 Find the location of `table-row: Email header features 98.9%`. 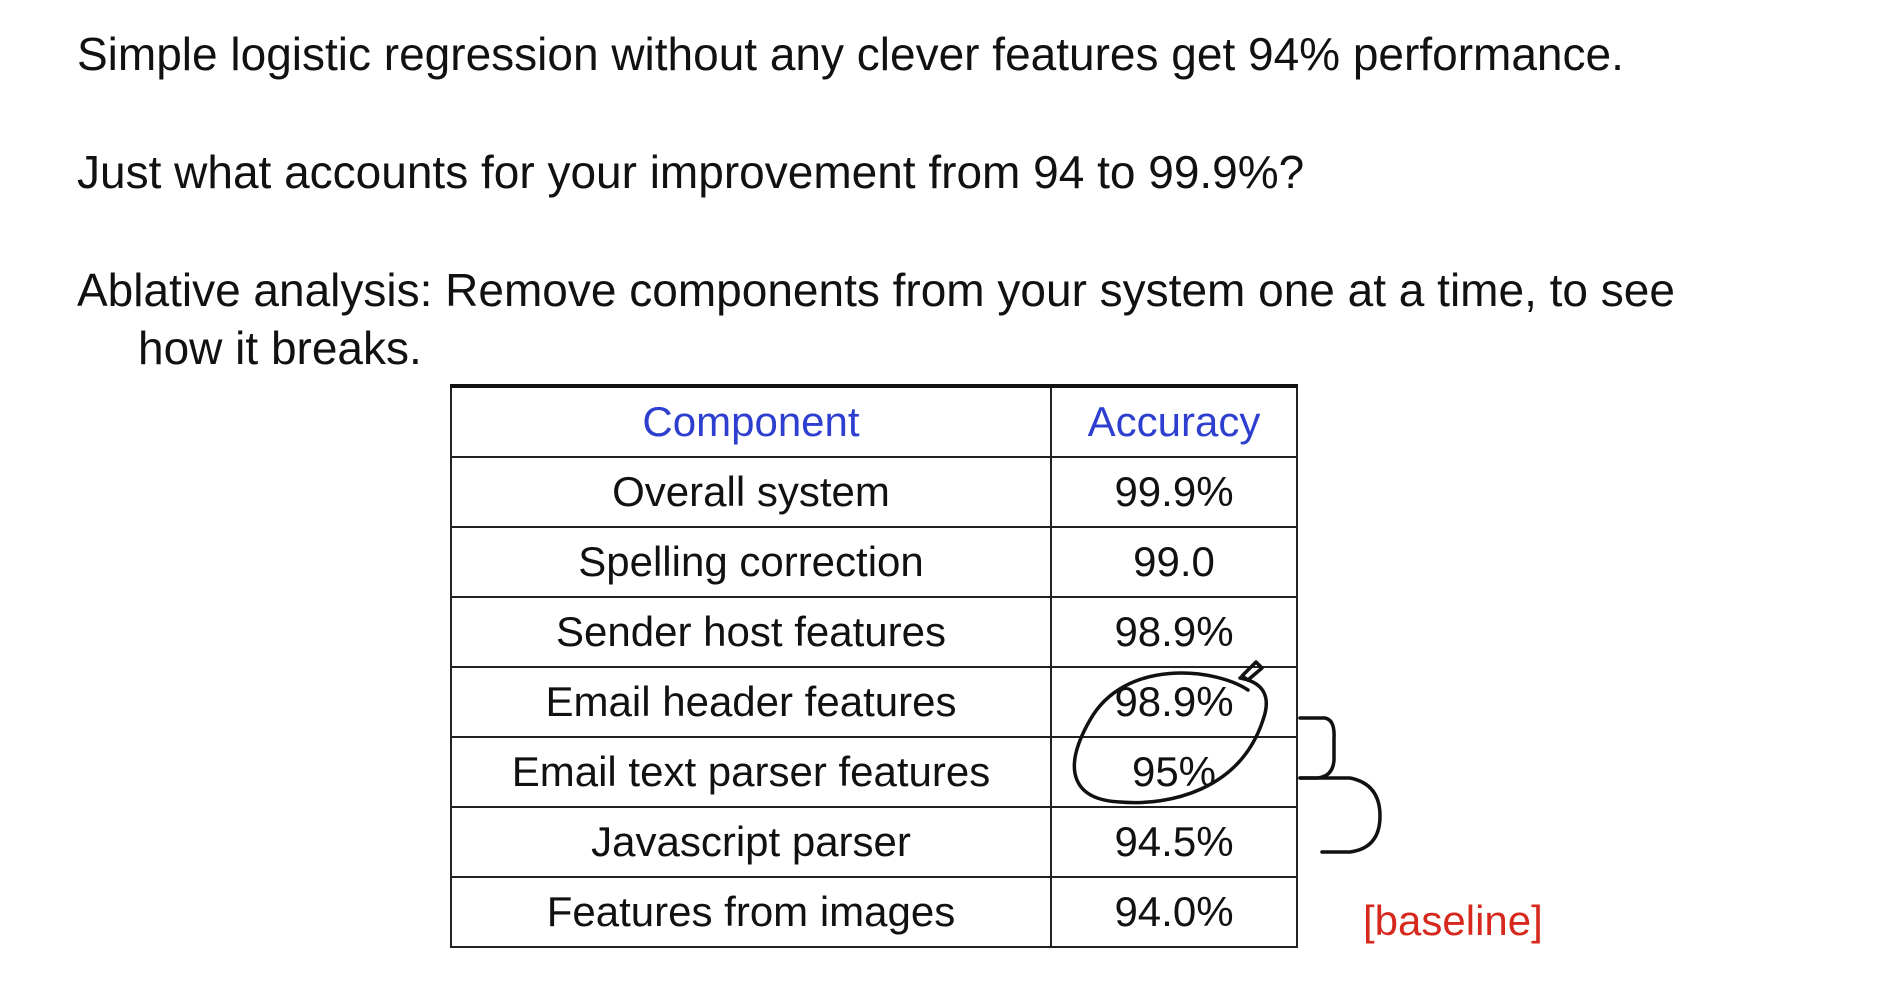

table-row: Email header features 98.9% is located at coordinates (874, 702).